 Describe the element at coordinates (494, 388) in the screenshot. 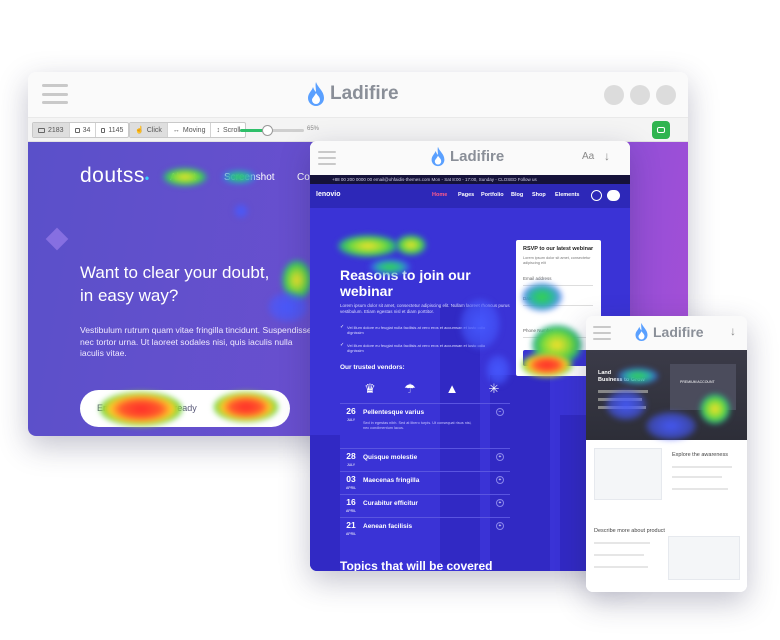

I see `vendor-logo-icon: ✳` at that location.